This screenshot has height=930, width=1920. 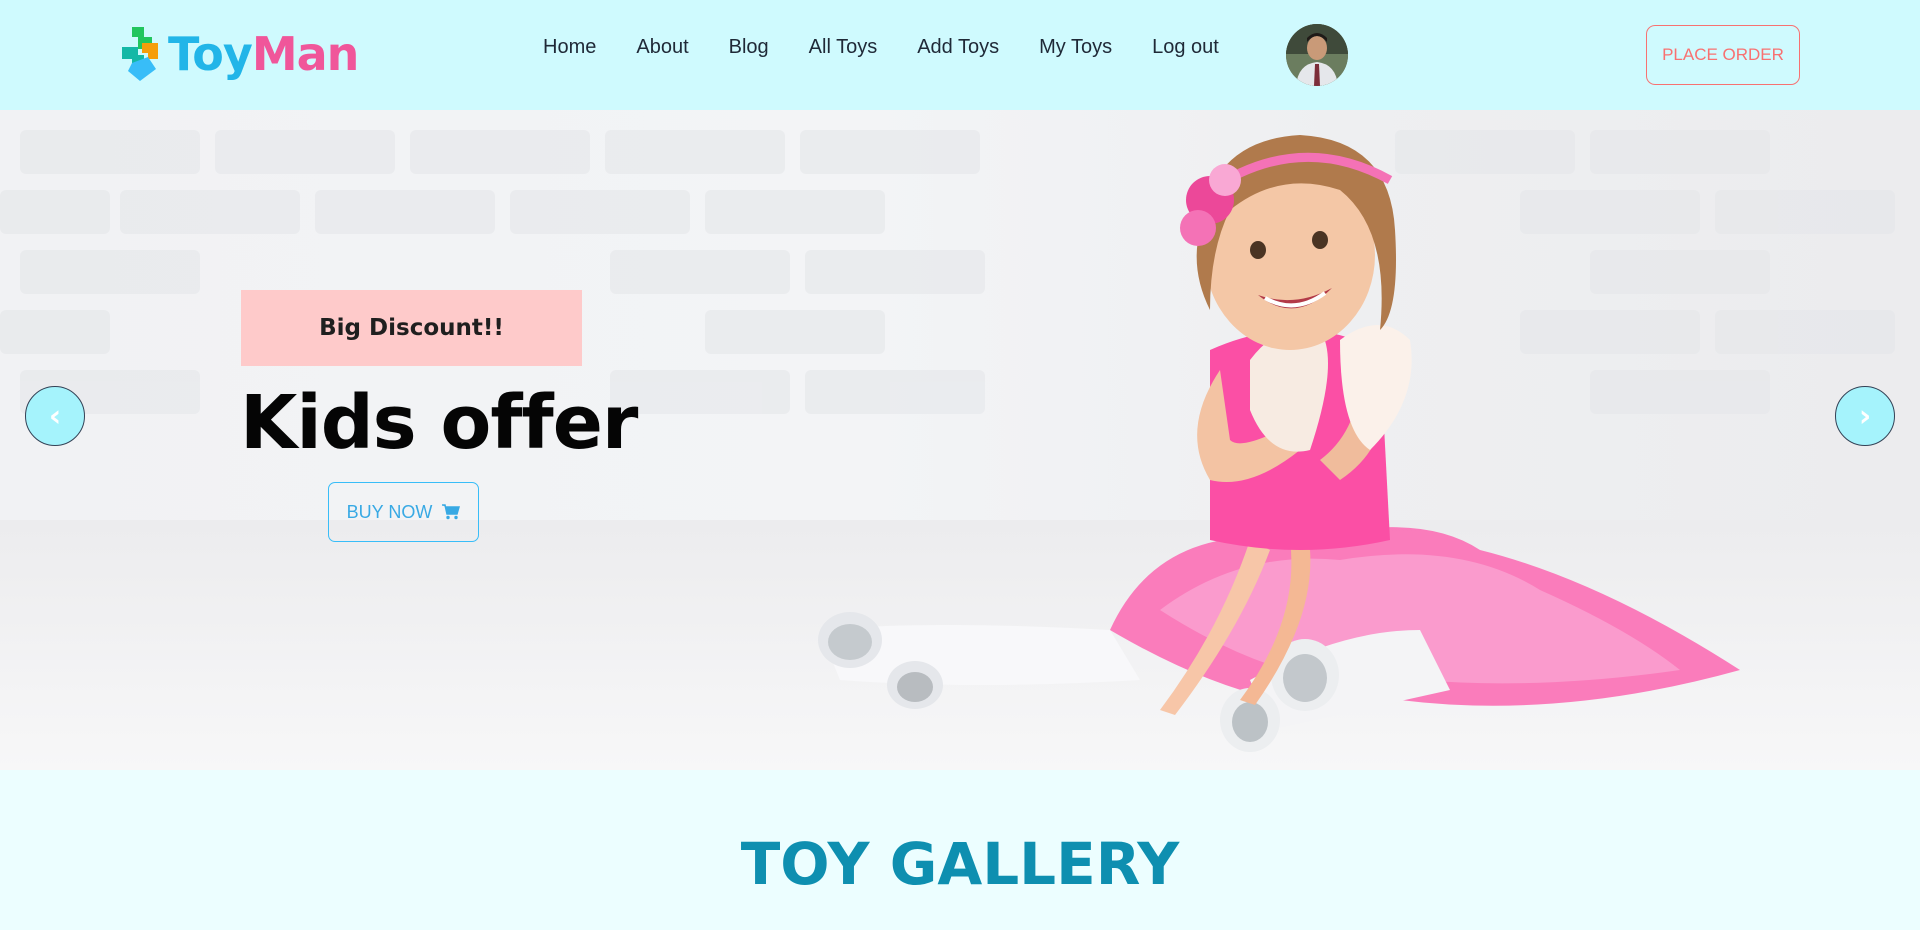 What do you see at coordinates (843, 47) in the screenshot?
I see `nav-all-toys: All Toys` at bounding box center [843, 47].